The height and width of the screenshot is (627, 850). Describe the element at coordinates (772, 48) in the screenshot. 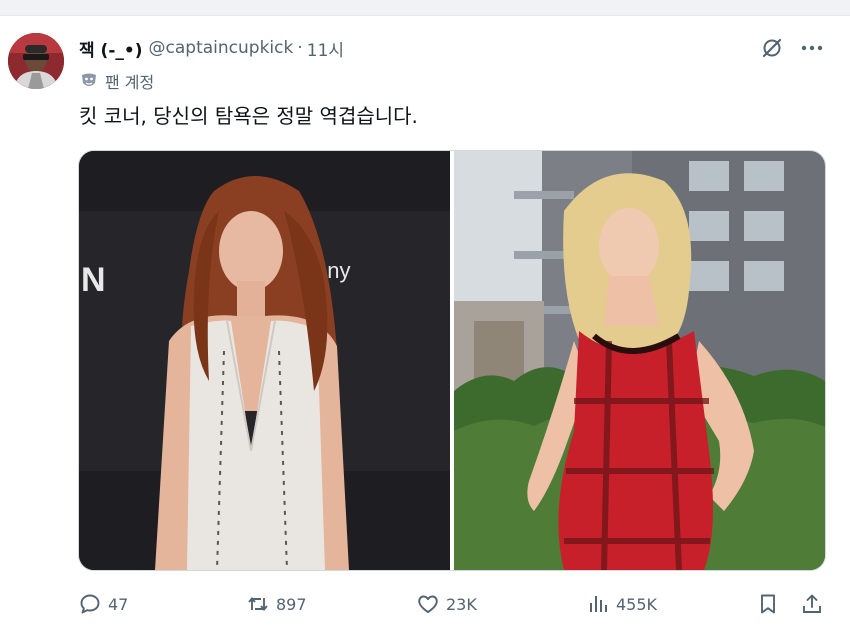

I see `grok-icon` at that location.